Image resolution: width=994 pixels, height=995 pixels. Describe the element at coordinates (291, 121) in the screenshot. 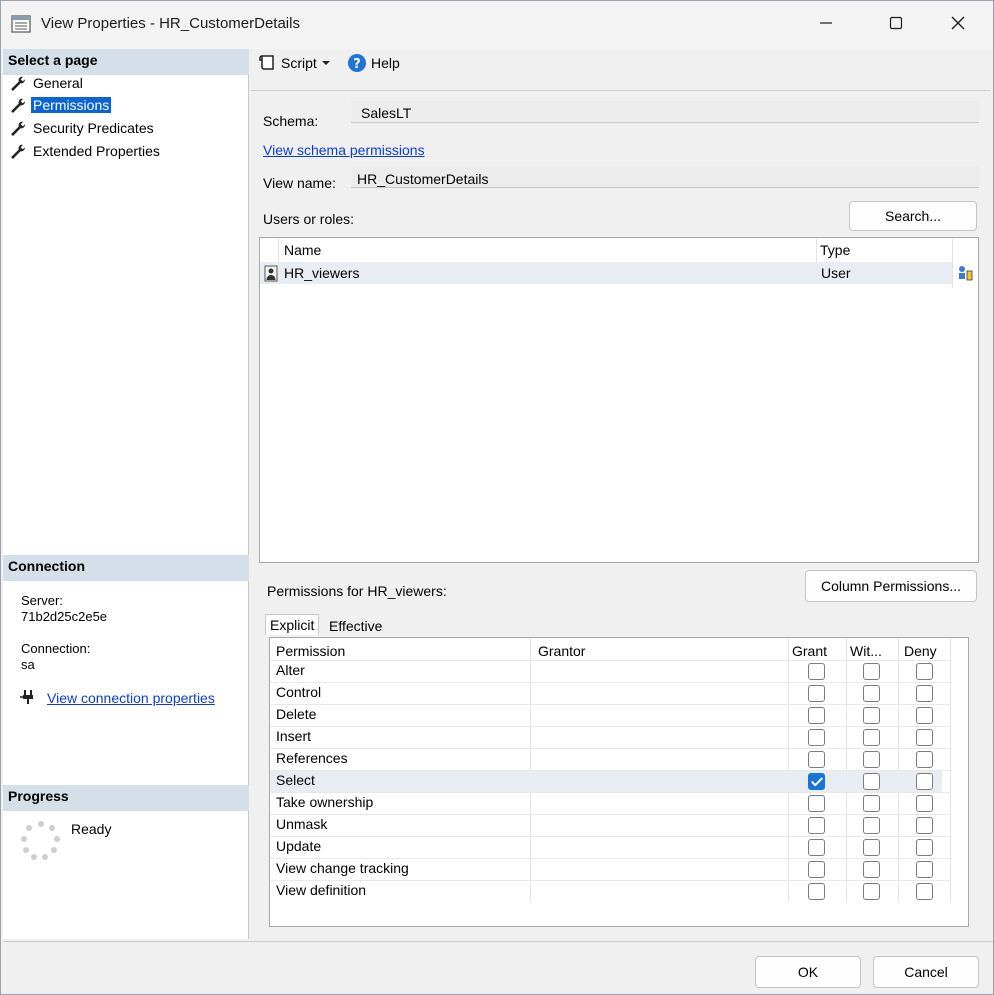

I see `schema-label: Schema:` at that location.